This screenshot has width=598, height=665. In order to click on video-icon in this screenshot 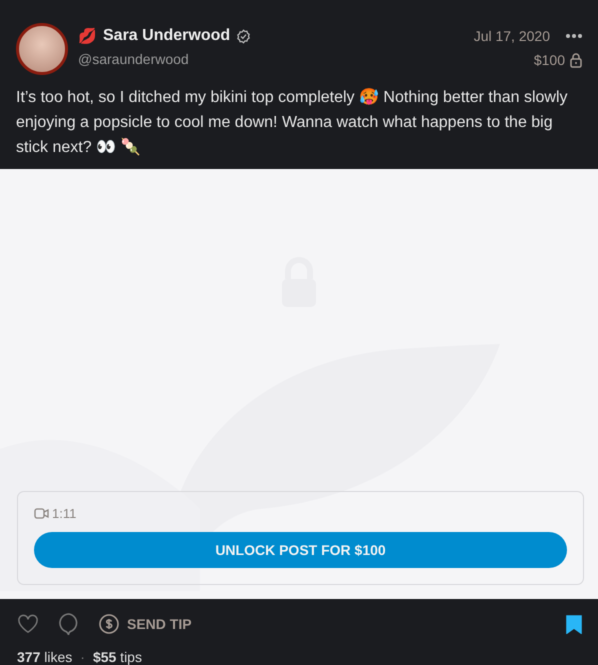, I will do `click(41, 513)`.